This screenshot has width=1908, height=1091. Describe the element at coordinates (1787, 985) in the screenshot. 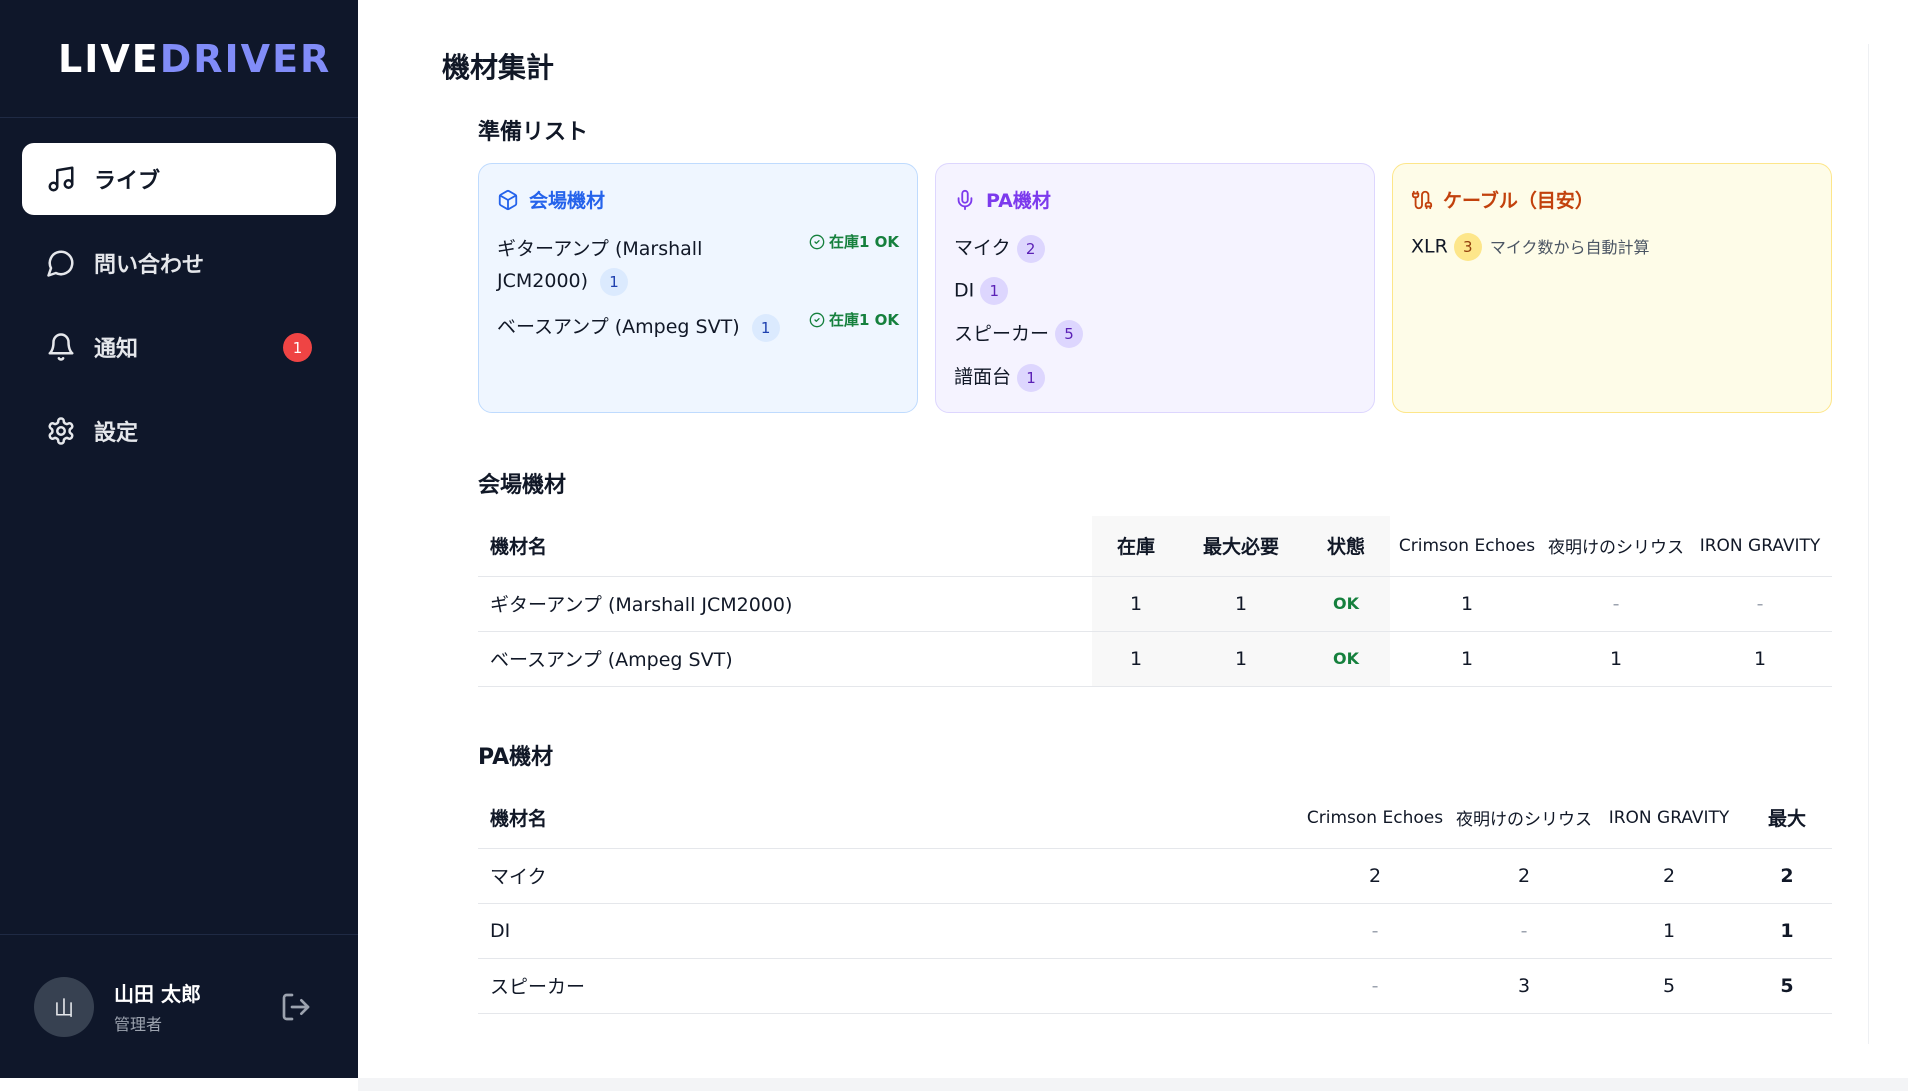

I see `max-cell: 5` at that location.